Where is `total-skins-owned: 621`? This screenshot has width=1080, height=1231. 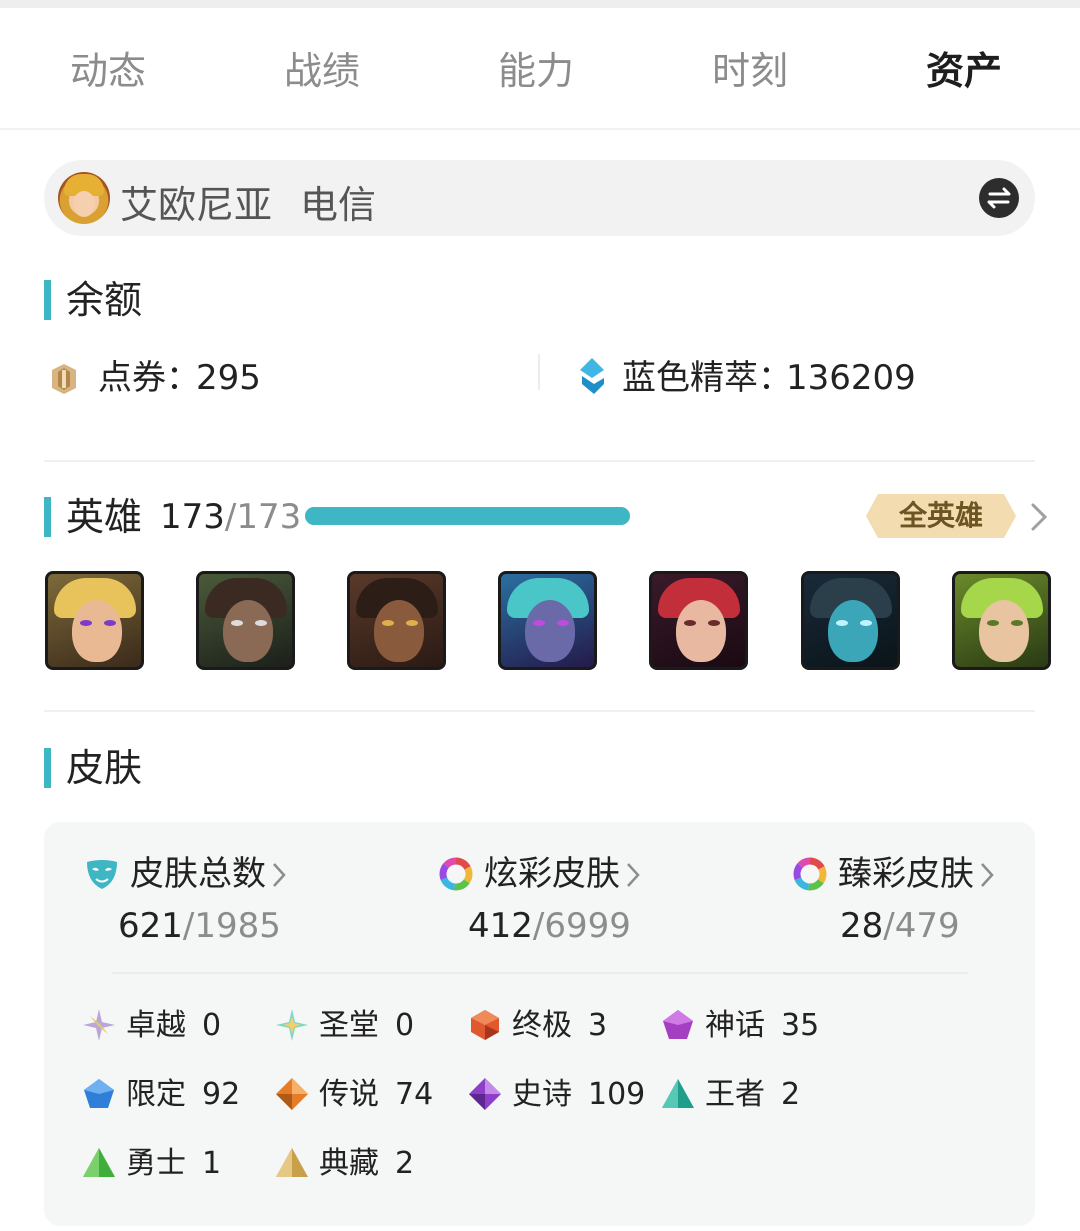 total-skins-owned: 621 is located at coordinates (150, 926).